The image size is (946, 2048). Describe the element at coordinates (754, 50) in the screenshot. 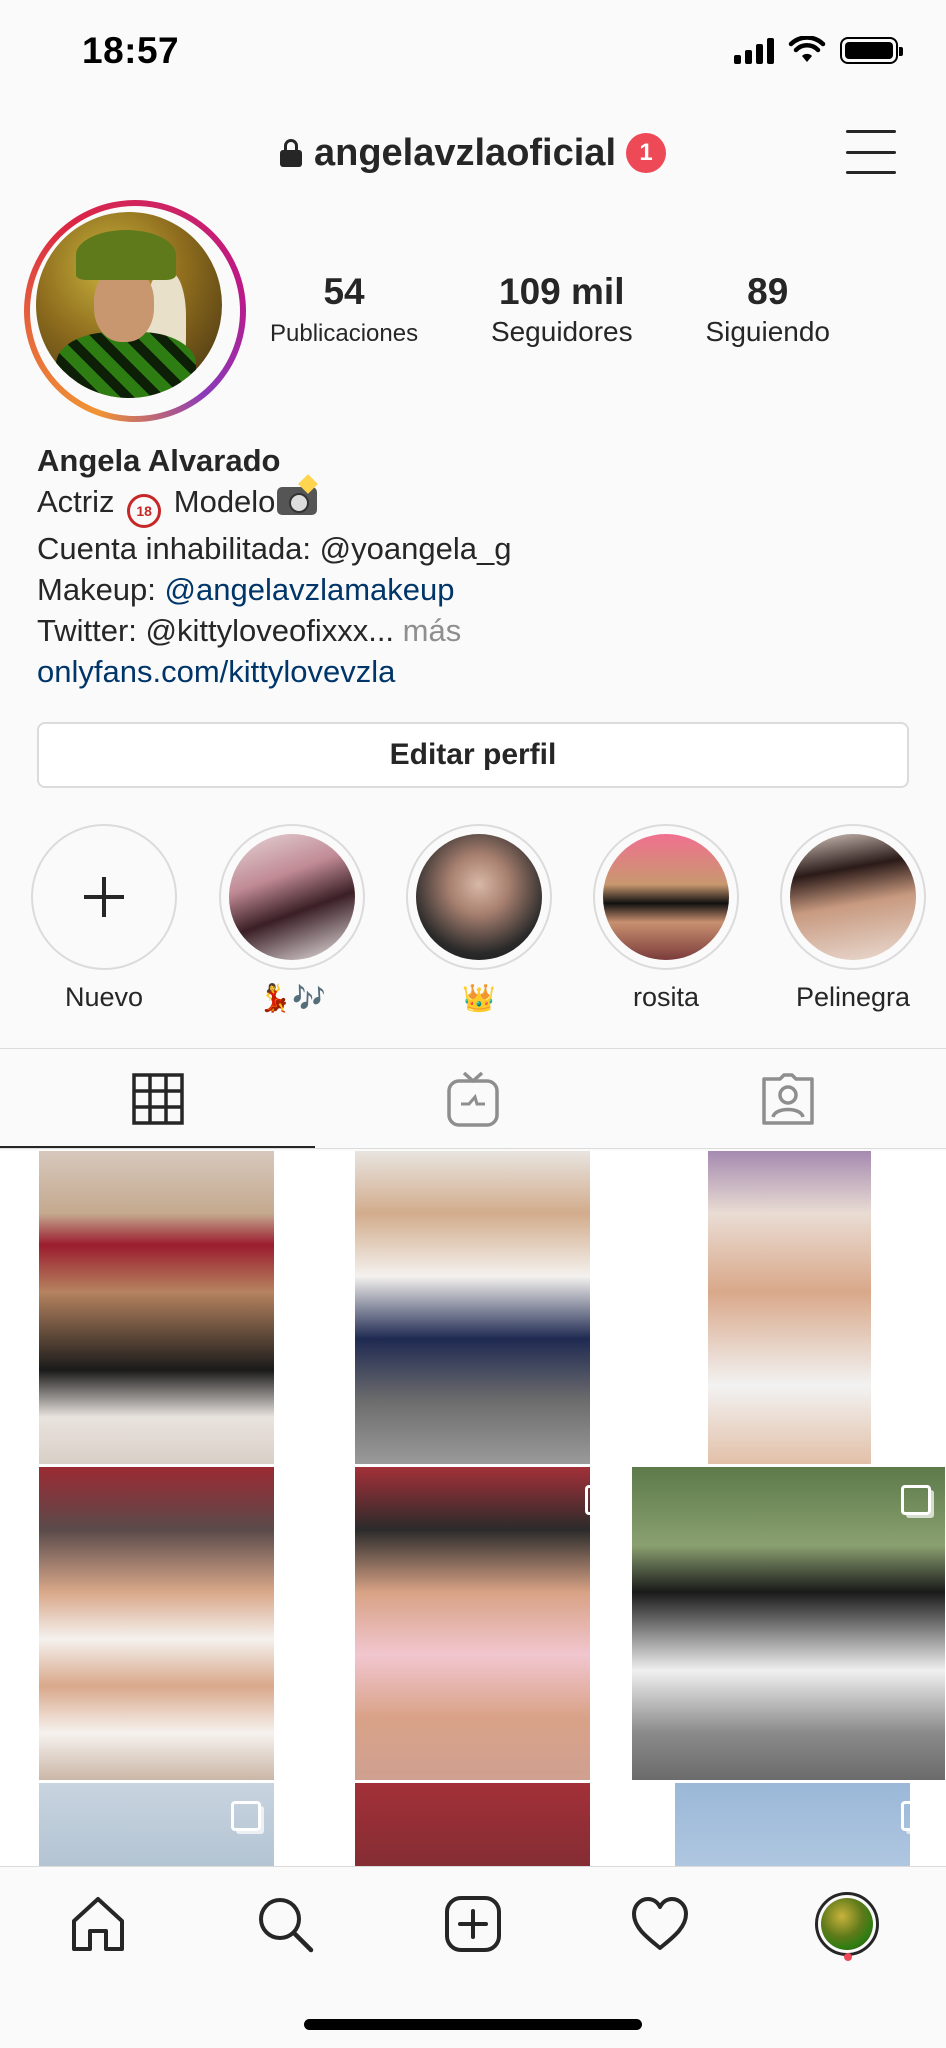

I see `cellular-signal-icon` at that location.